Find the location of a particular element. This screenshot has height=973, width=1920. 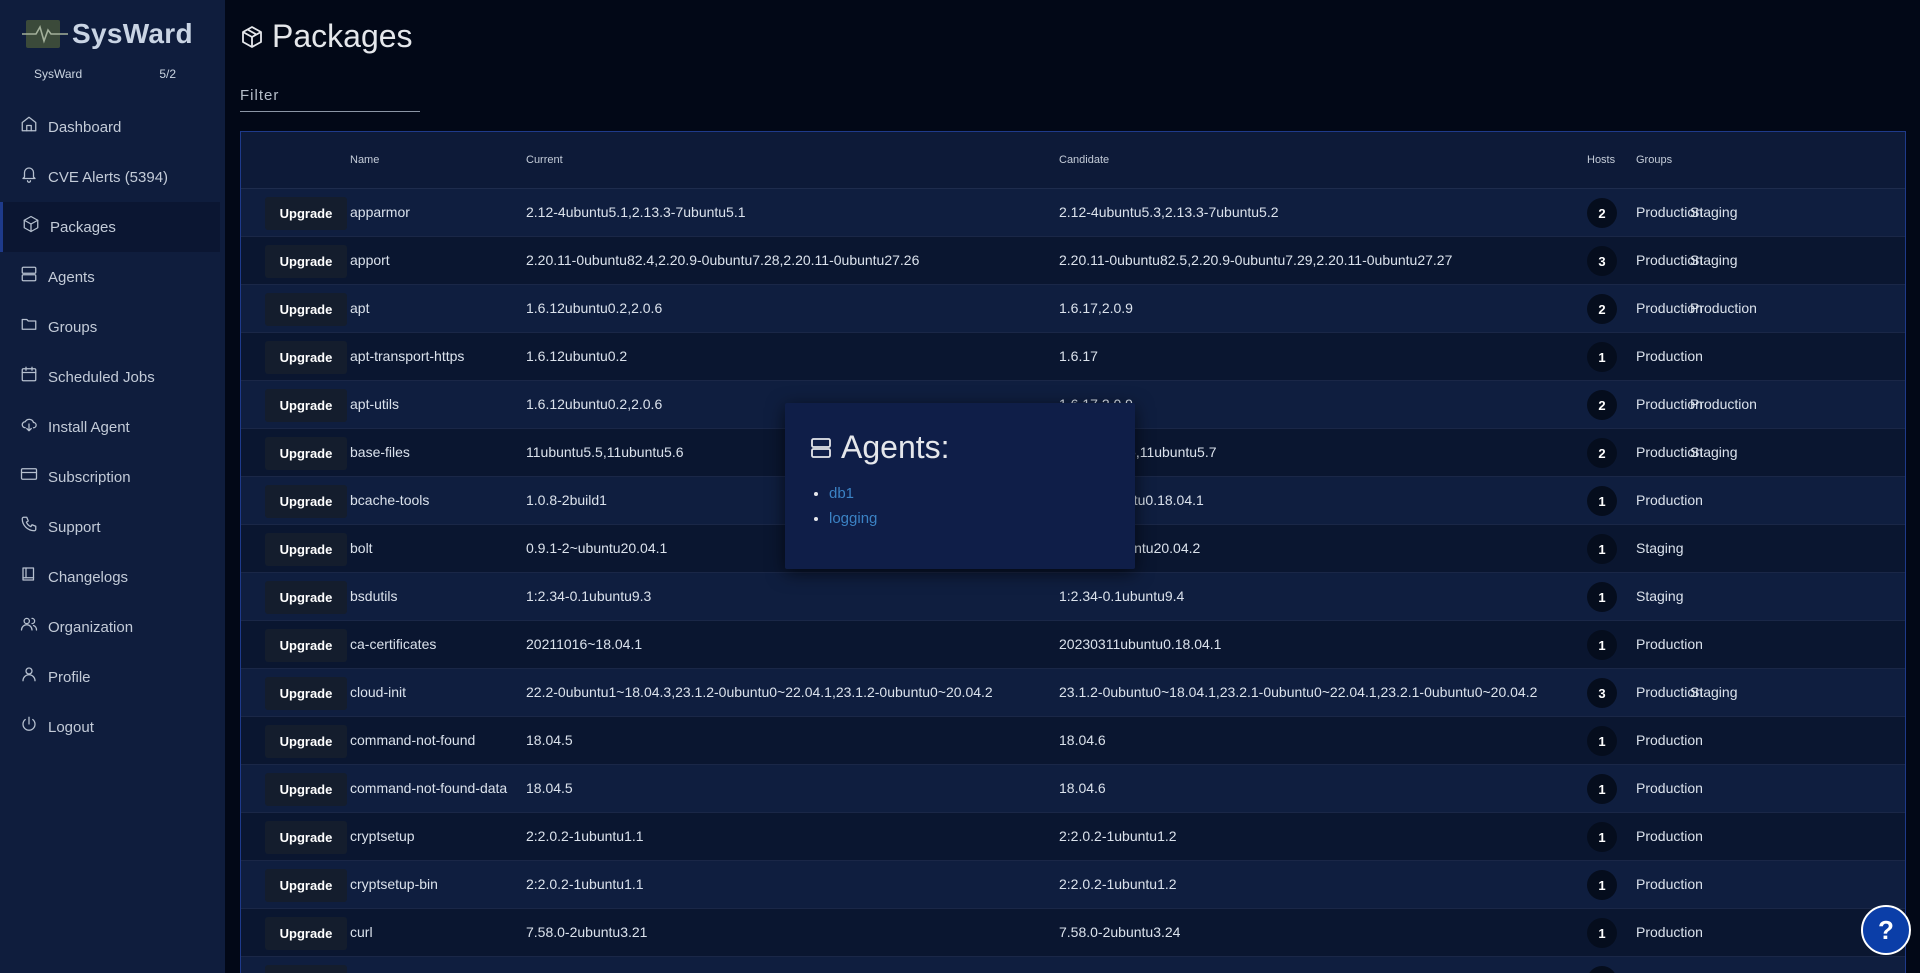

current-version: 2.12-4ubuntu5.1,2.13.3-7ubuntu5.1 is located at coordinates (636, 212).